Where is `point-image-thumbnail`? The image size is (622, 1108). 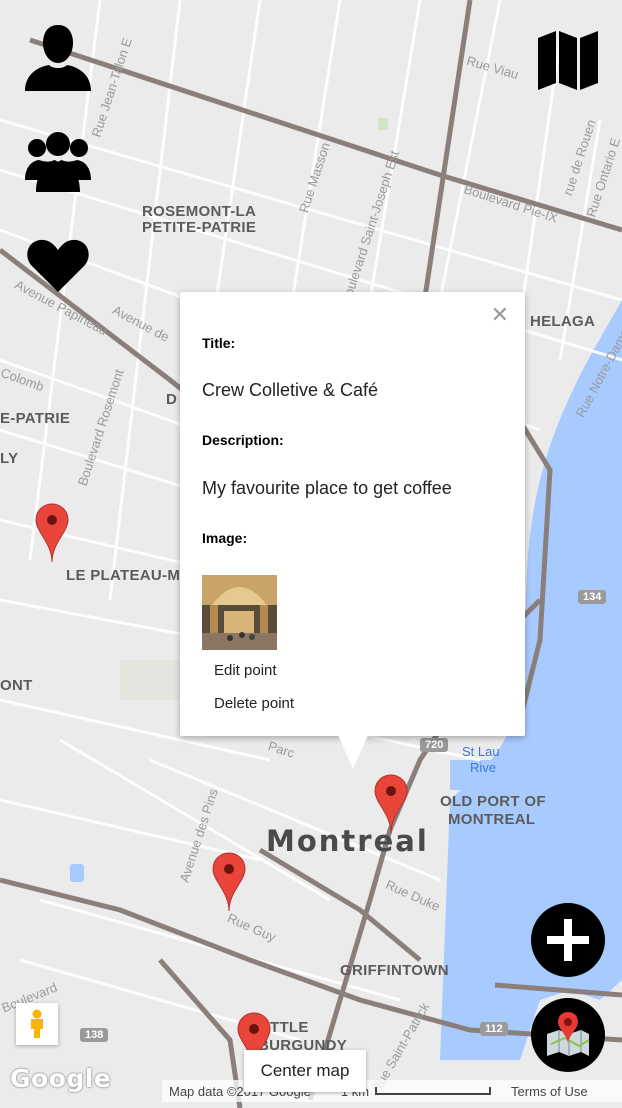 point-image-thumbnail is located at coordinates (239, 612).